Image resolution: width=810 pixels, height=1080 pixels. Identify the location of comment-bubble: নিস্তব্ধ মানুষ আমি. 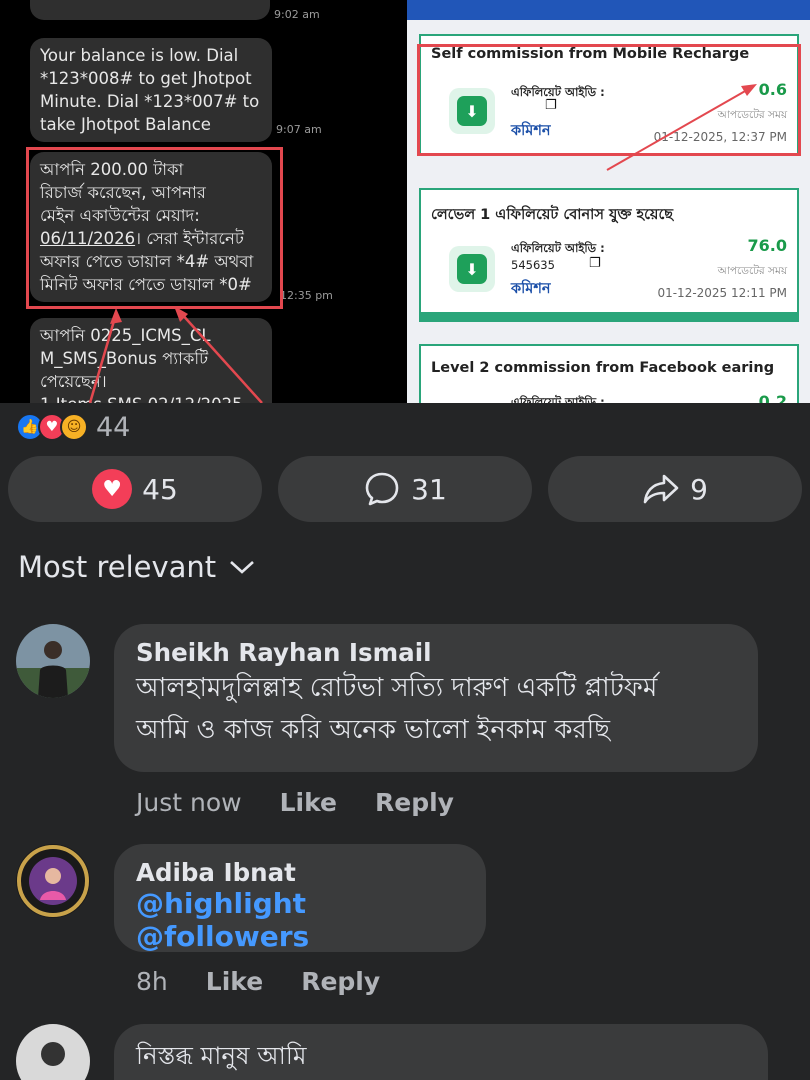
(441, 1052).